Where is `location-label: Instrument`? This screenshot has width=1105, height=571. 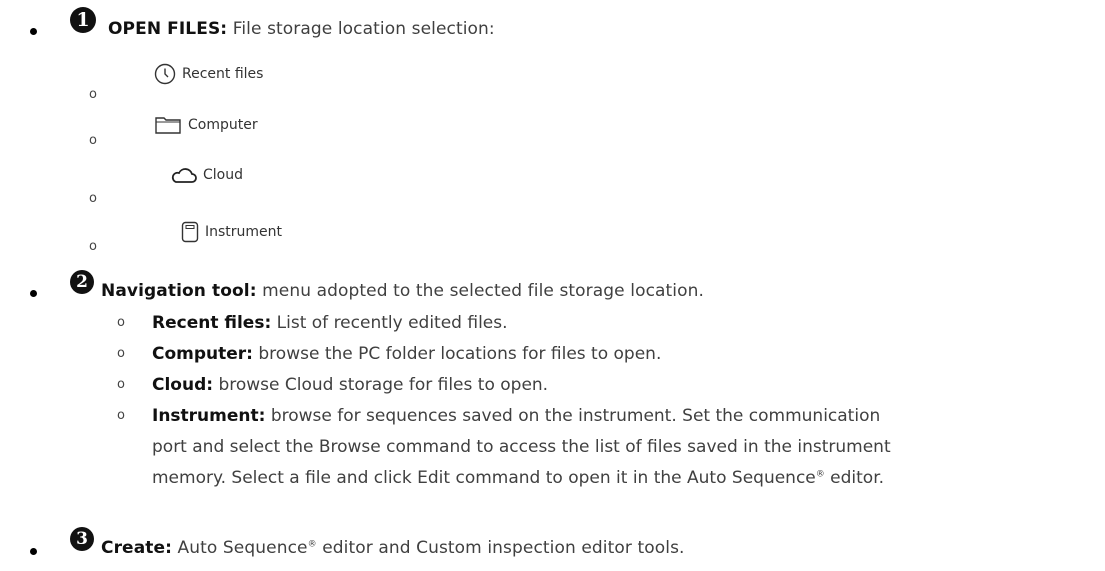 location-label: Instrument is located at coordinates (244, 232).